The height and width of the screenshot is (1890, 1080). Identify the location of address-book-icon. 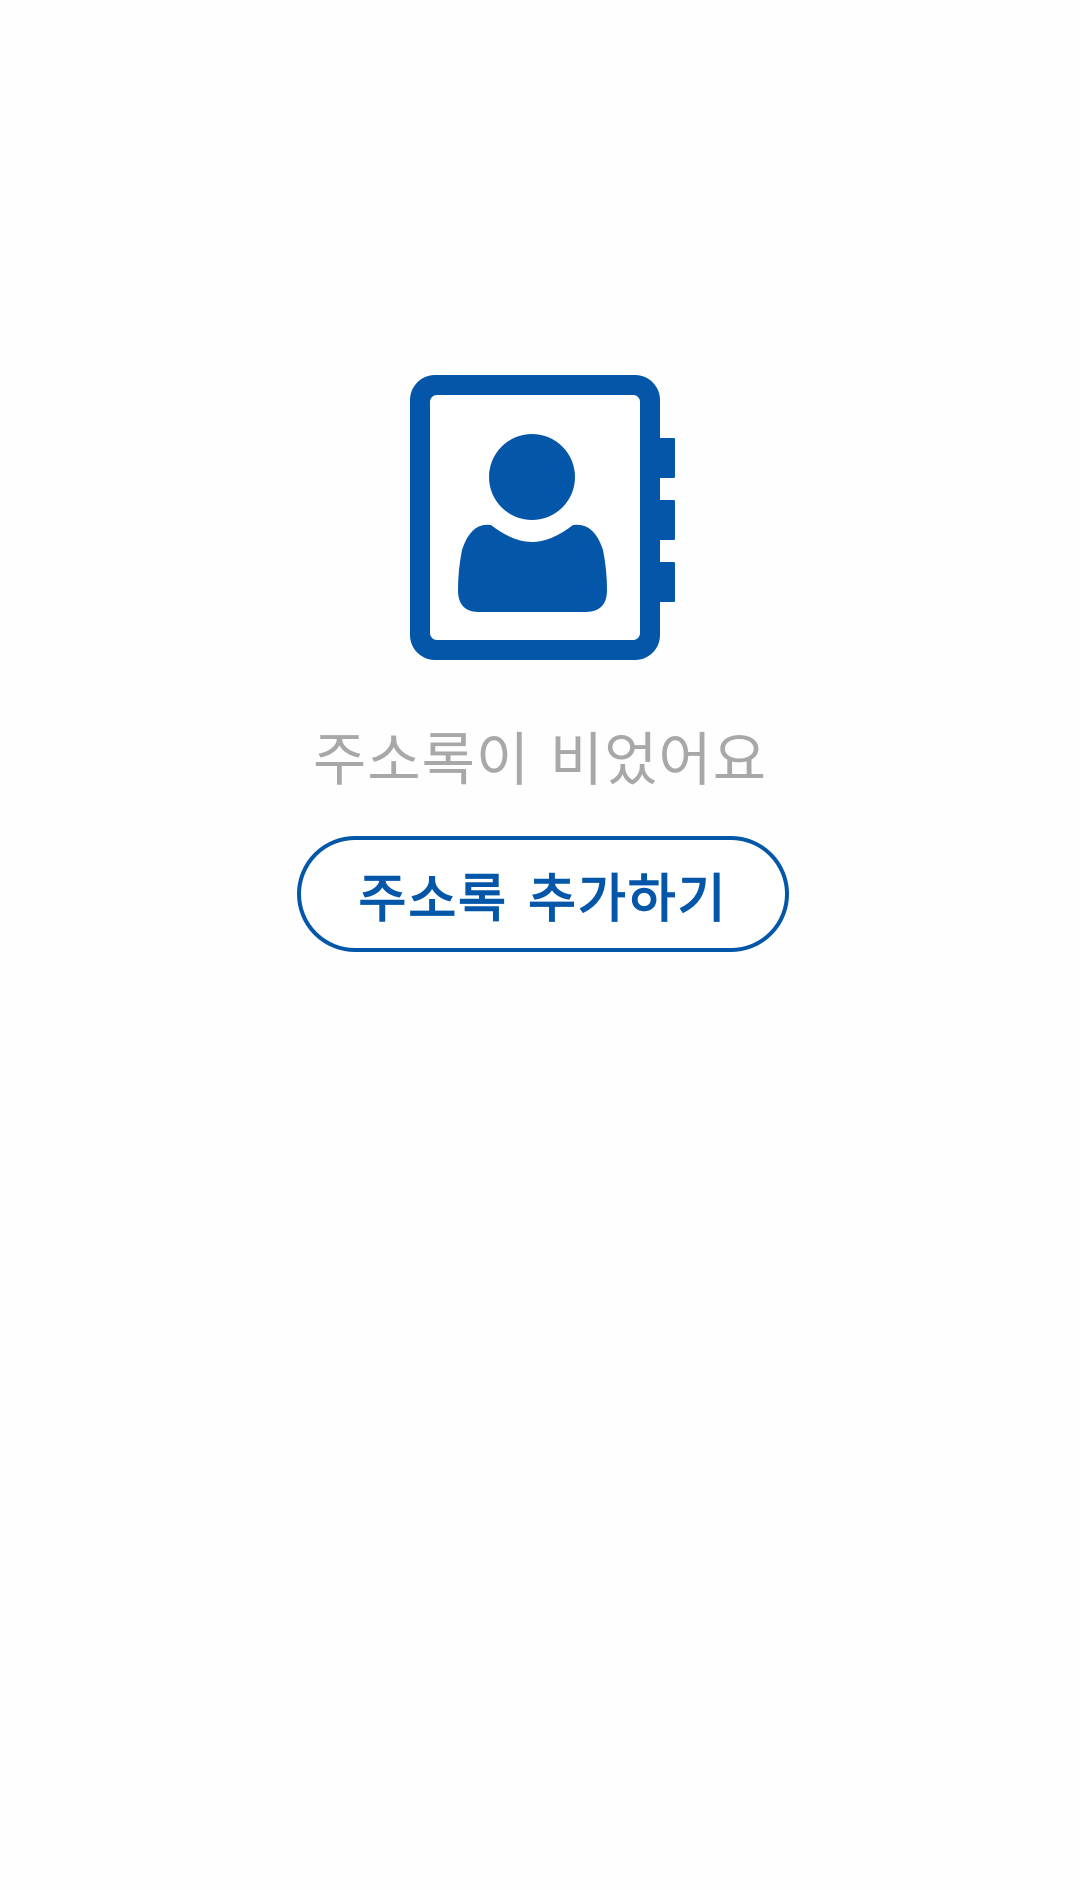
(540, 517).